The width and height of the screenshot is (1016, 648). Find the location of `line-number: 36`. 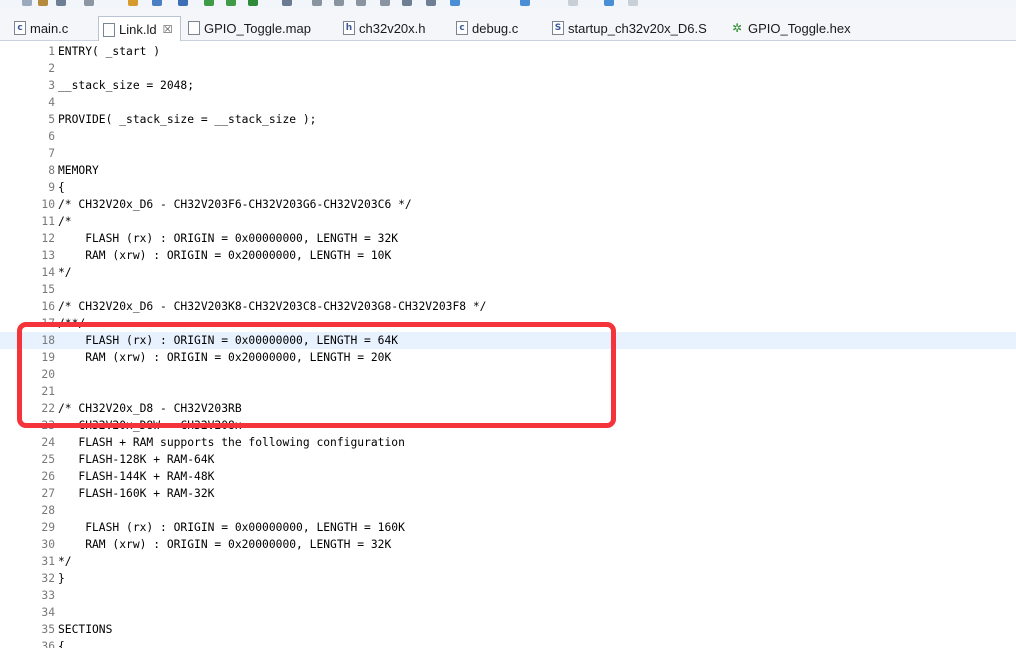

line-number: 36 is located at coordinates (48, 644).